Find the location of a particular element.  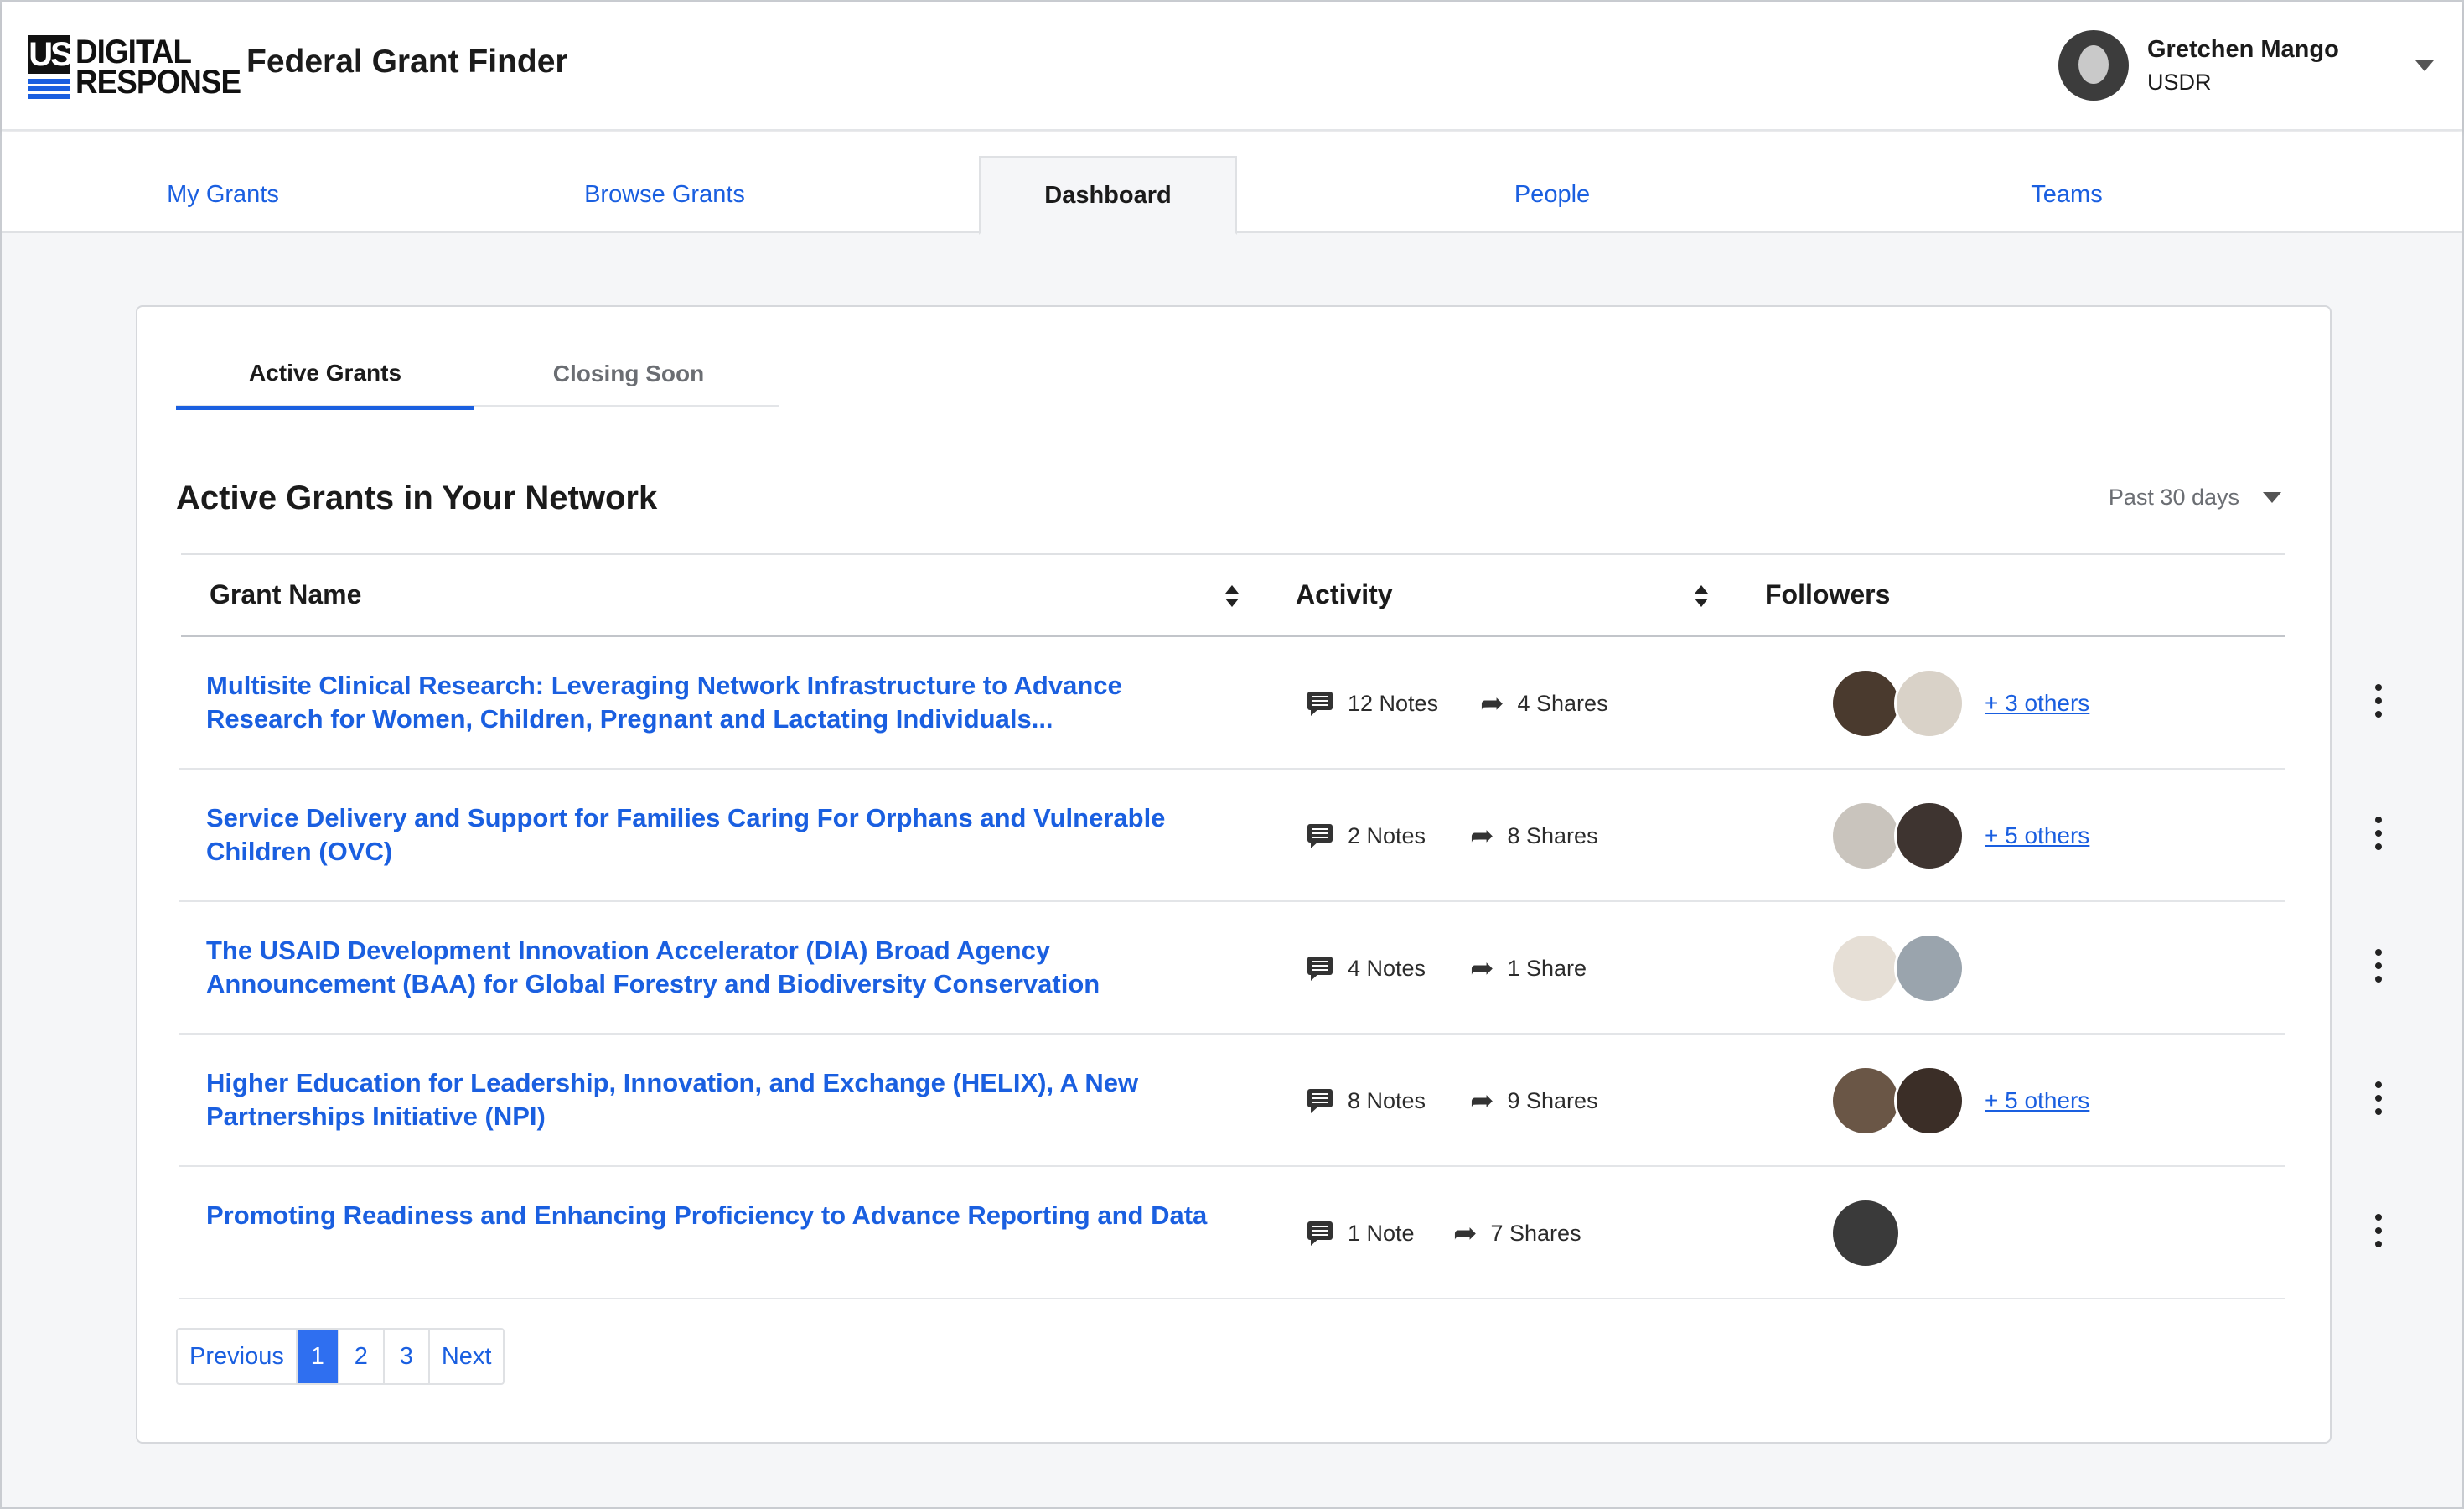

notes-label: 4 Notes is located at coordinates (1387, 968).